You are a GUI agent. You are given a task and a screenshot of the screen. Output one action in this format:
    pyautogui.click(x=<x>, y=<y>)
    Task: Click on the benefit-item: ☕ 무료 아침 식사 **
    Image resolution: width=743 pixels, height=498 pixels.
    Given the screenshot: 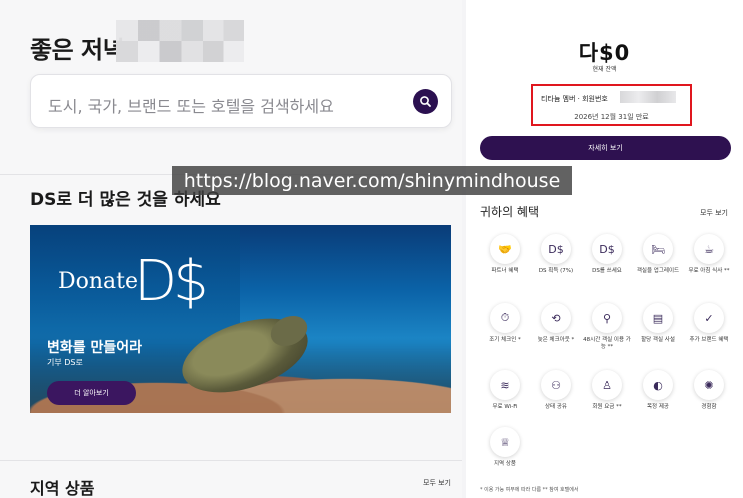 What is the action you would take?
    pyautogui.click(x=709, y=254)
    